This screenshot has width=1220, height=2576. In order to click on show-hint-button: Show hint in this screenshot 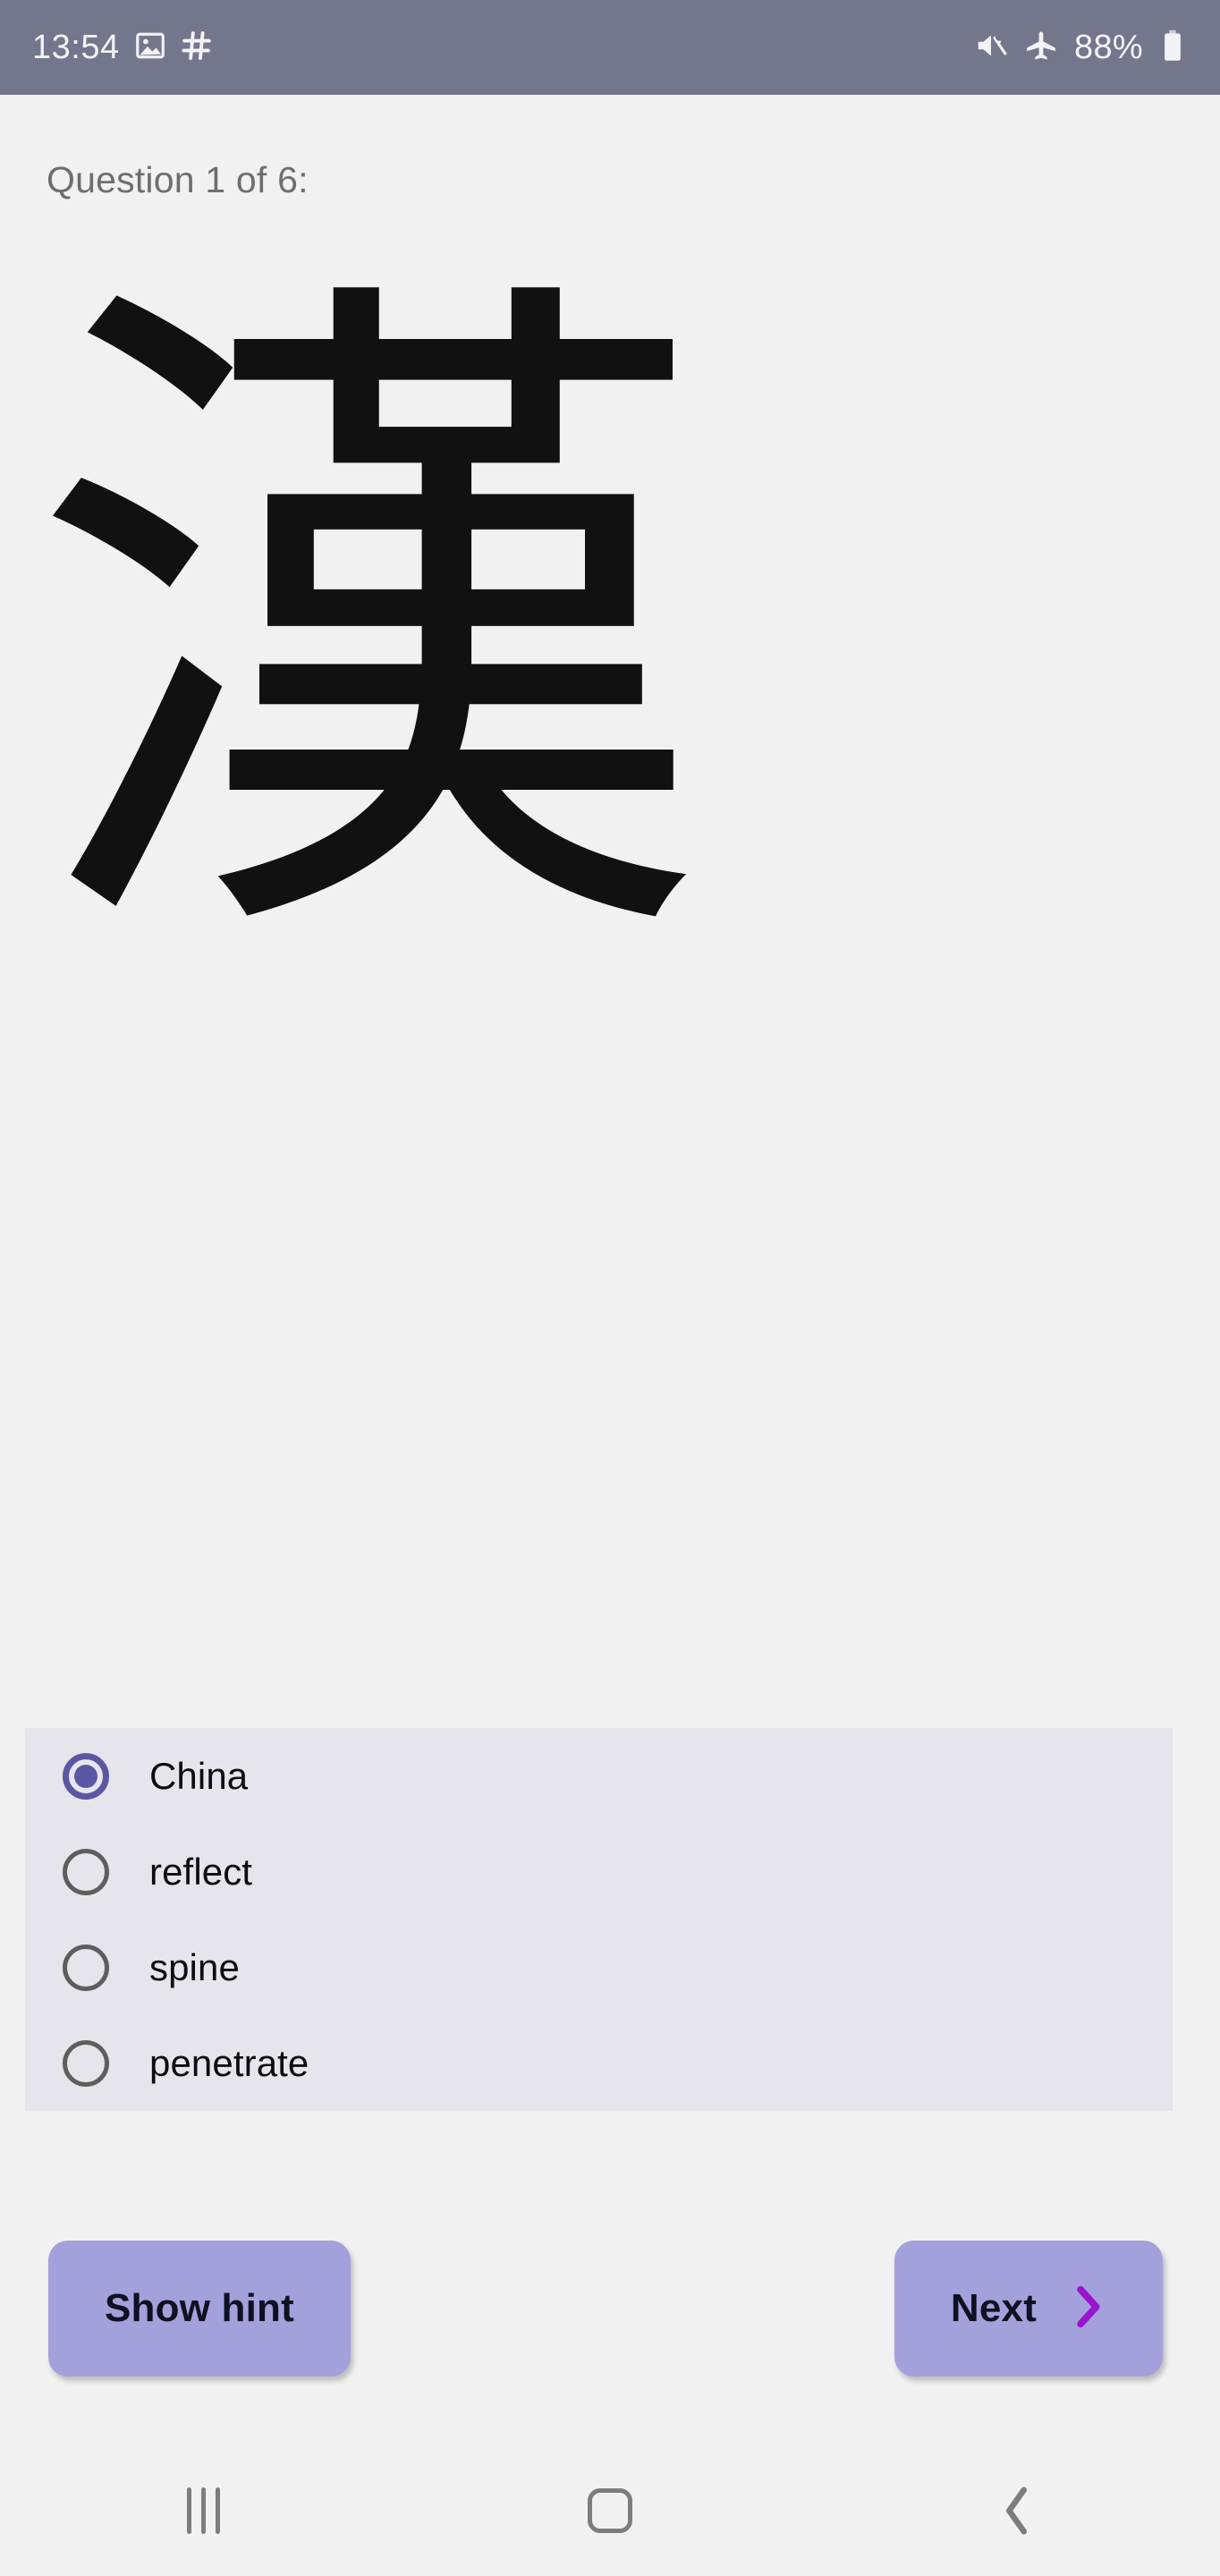, I will do `click(200, 2309)`.